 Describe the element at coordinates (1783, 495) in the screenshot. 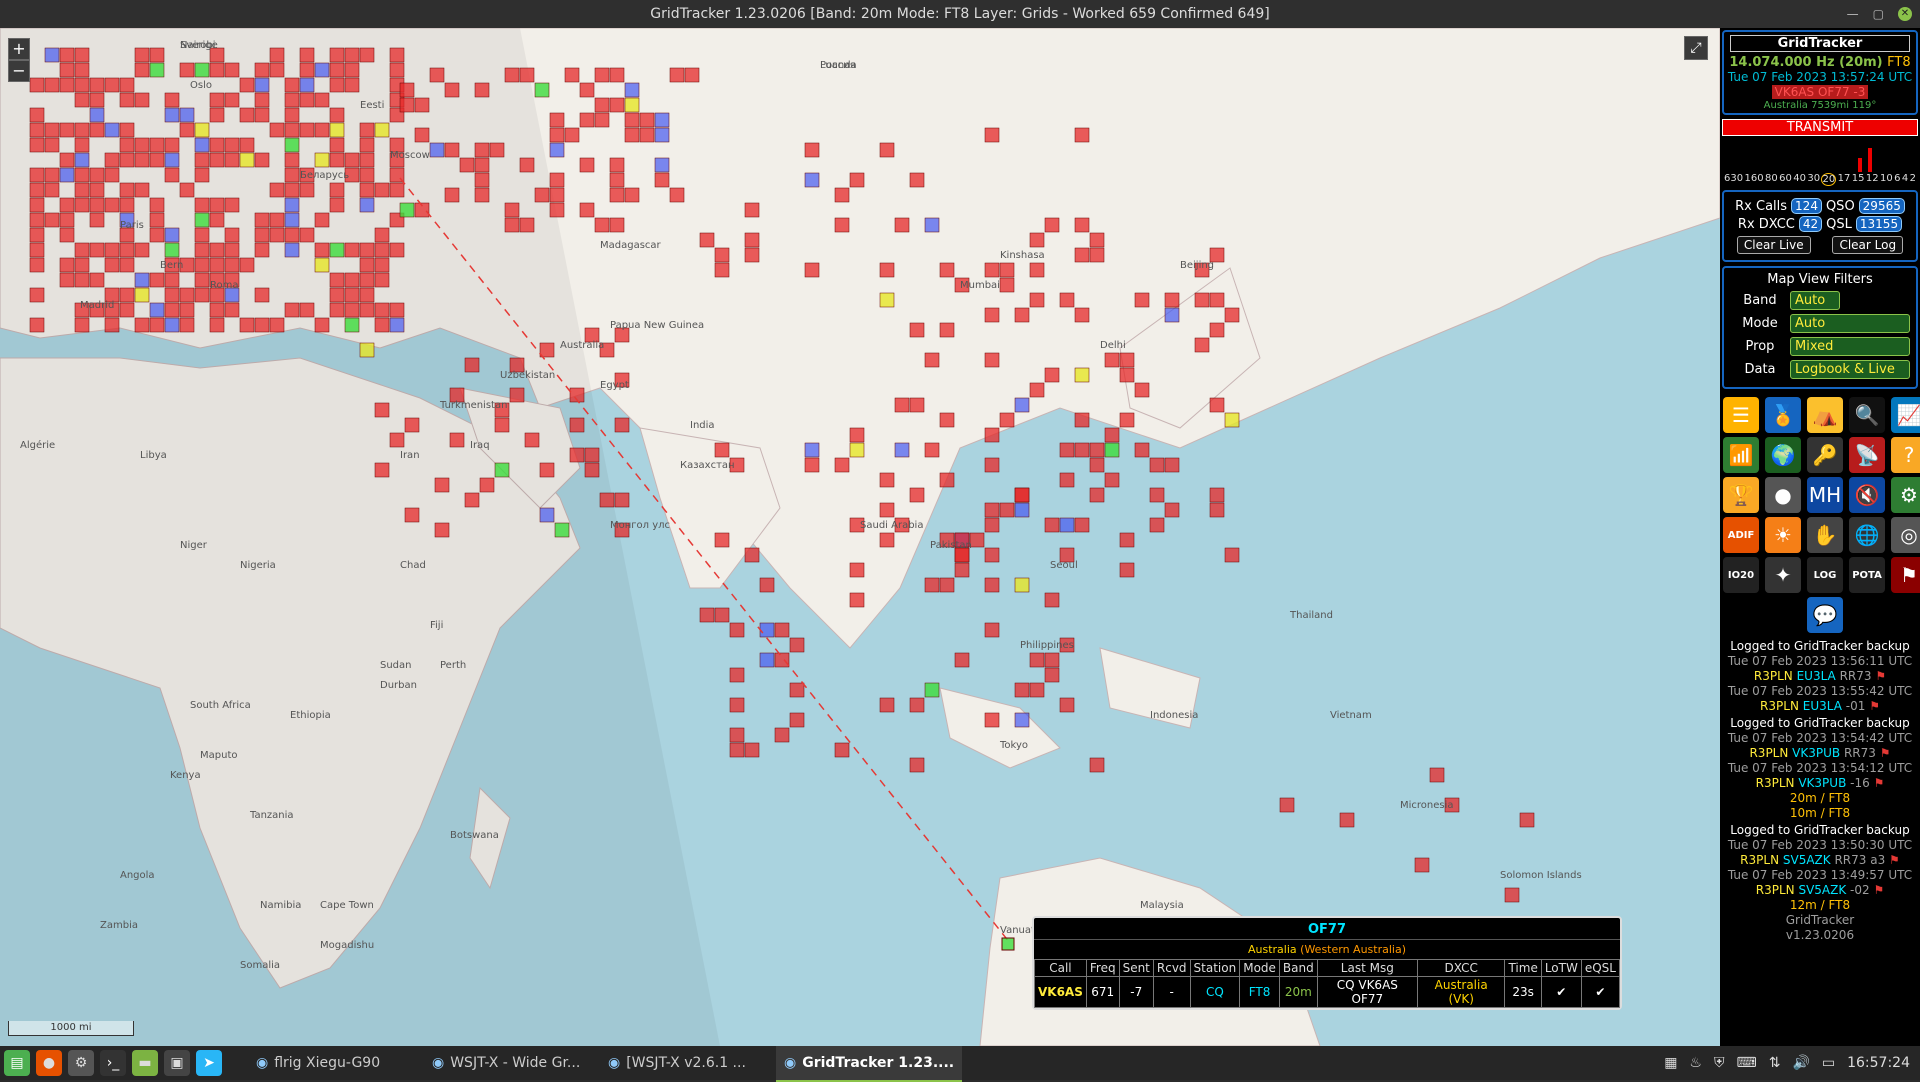

I see `moon-icon: ●` at that location.